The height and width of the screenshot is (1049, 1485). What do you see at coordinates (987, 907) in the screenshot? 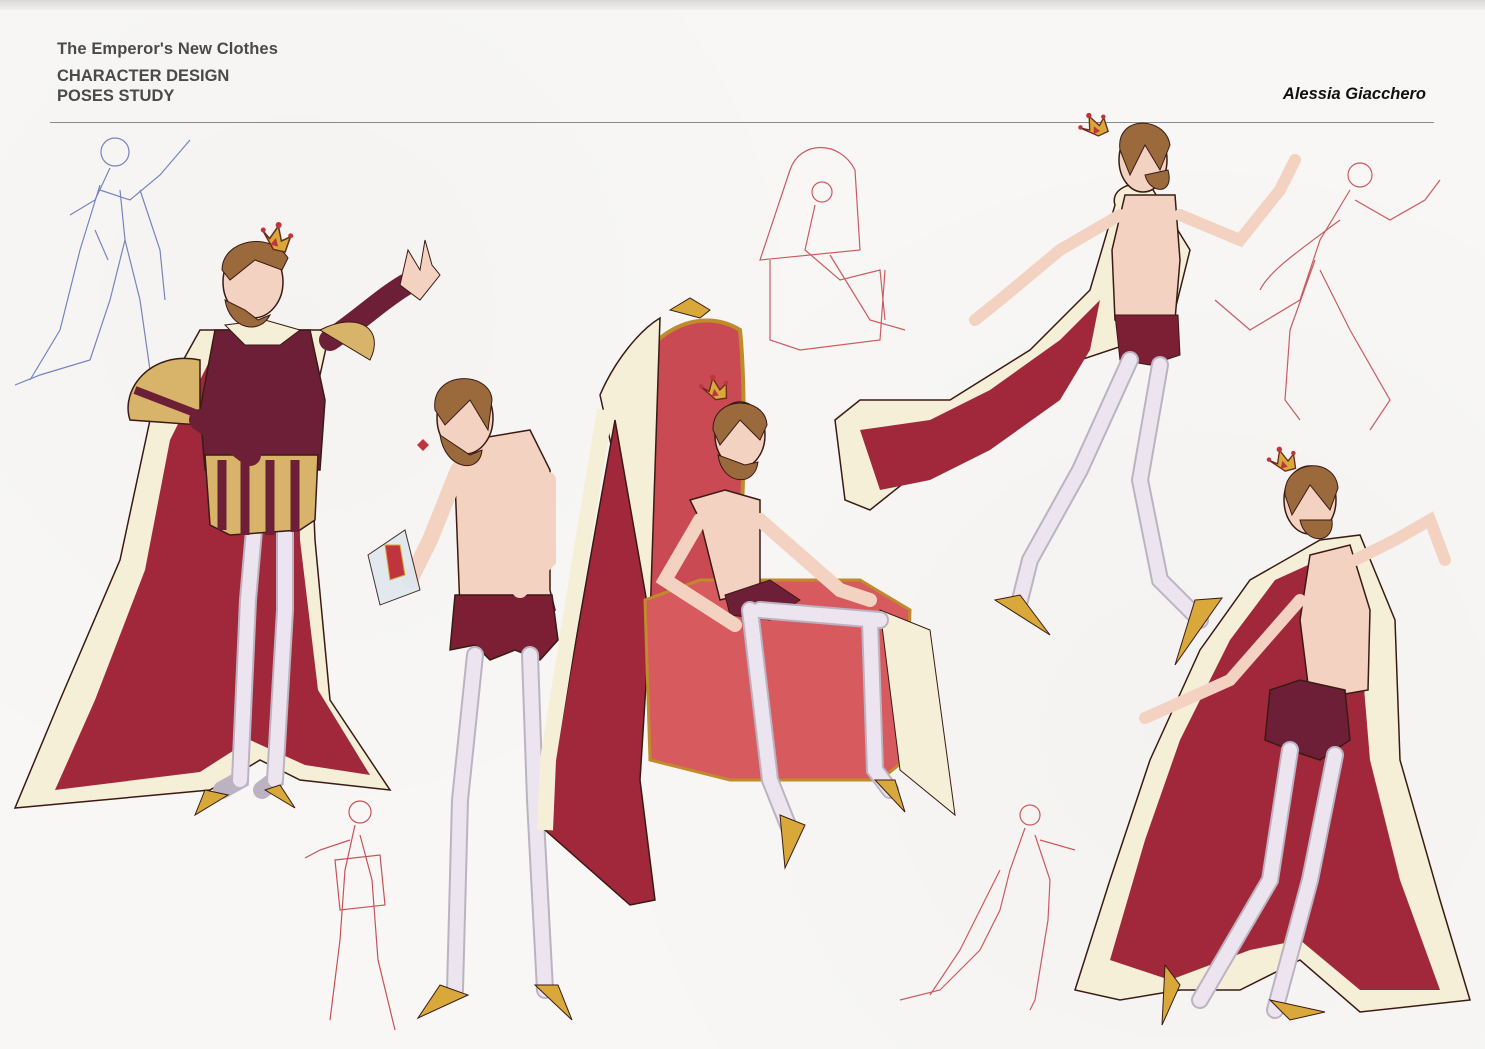
I see `red-cape-sketch` at bounding box center [987, 907].